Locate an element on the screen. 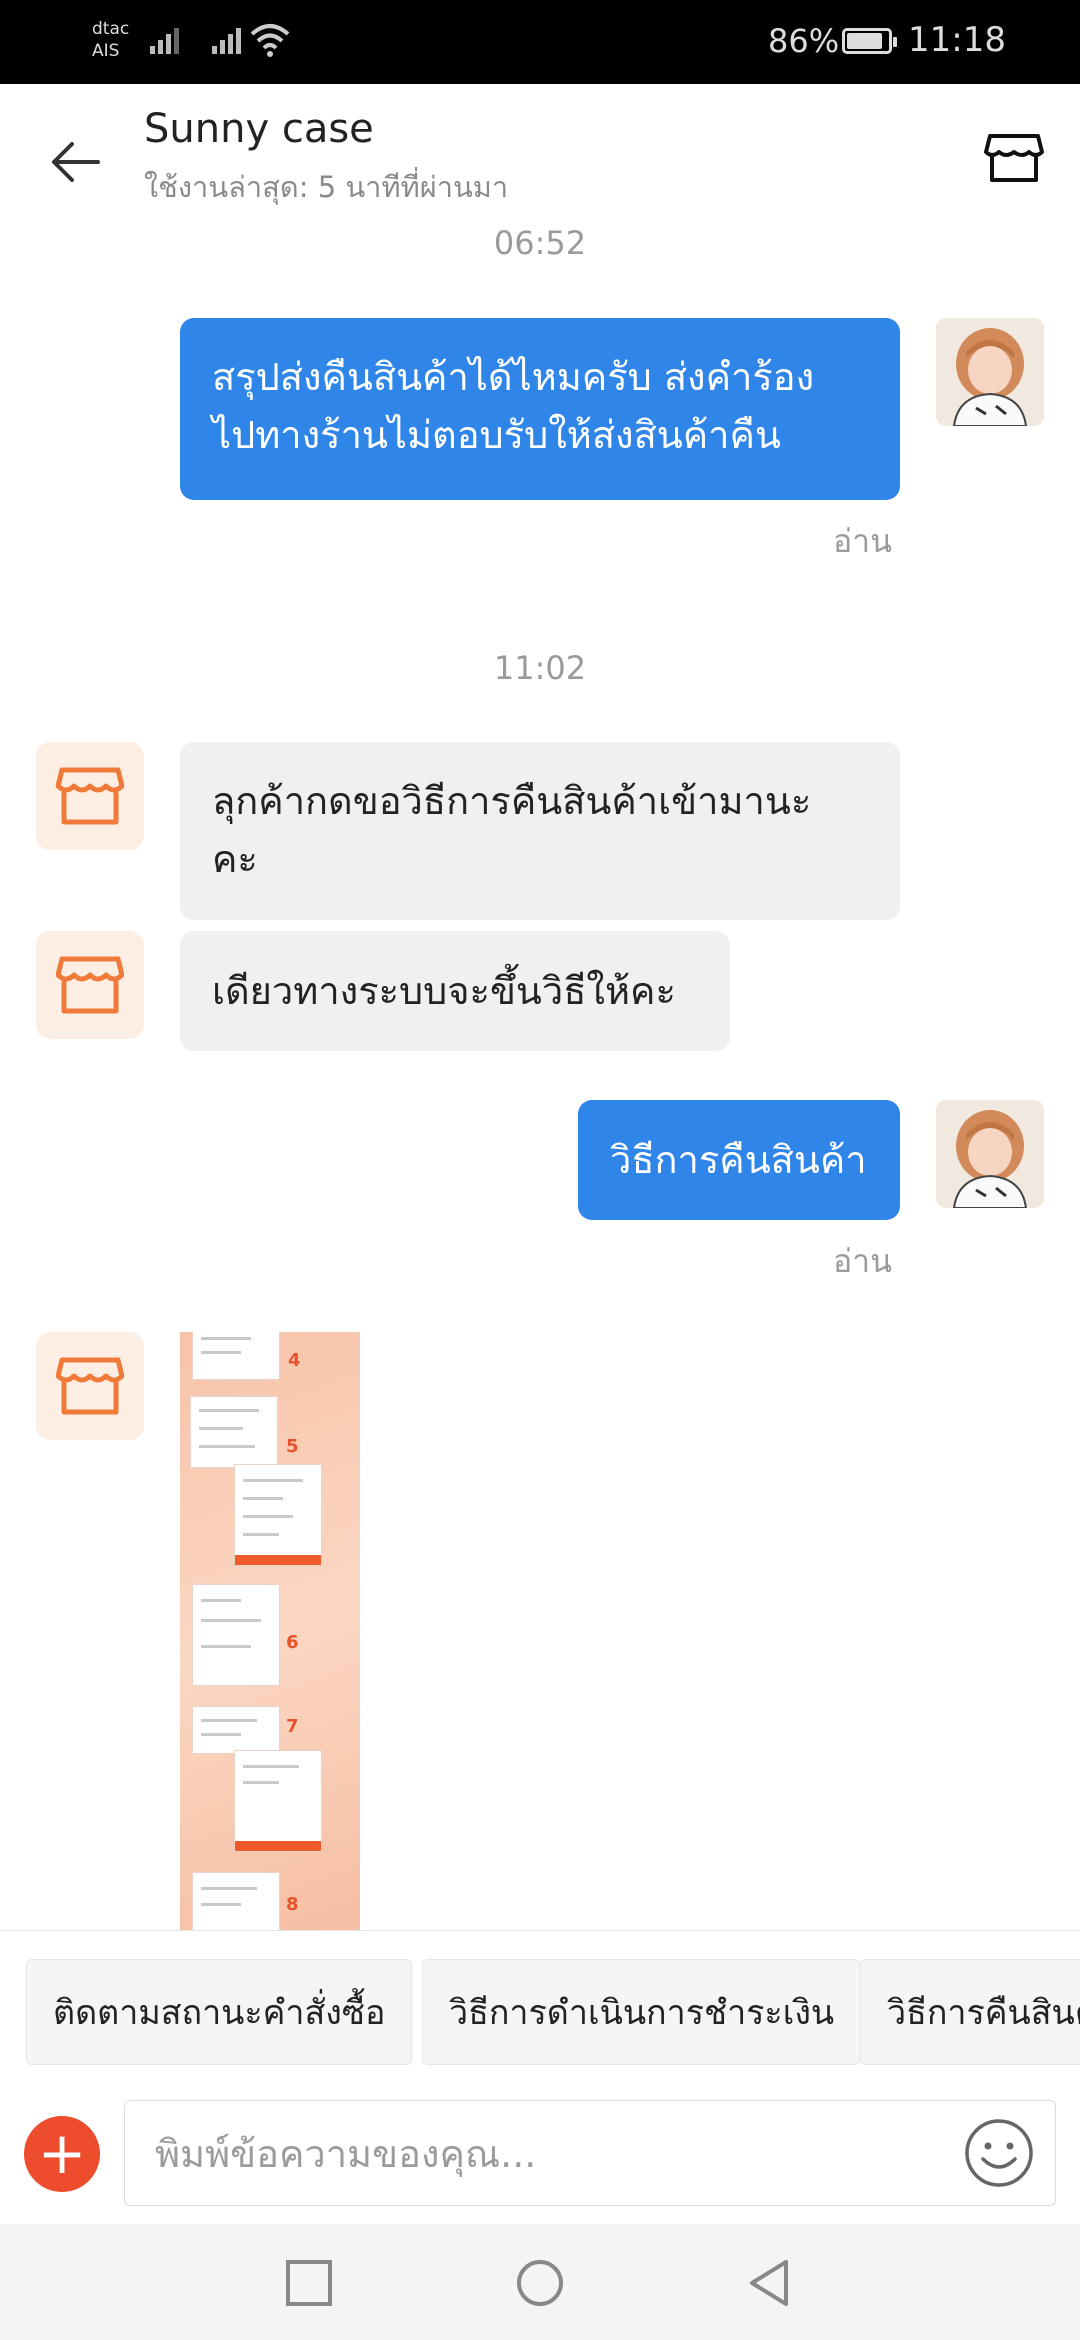  step-marker: 7 is located at coordinates (292, 1726).